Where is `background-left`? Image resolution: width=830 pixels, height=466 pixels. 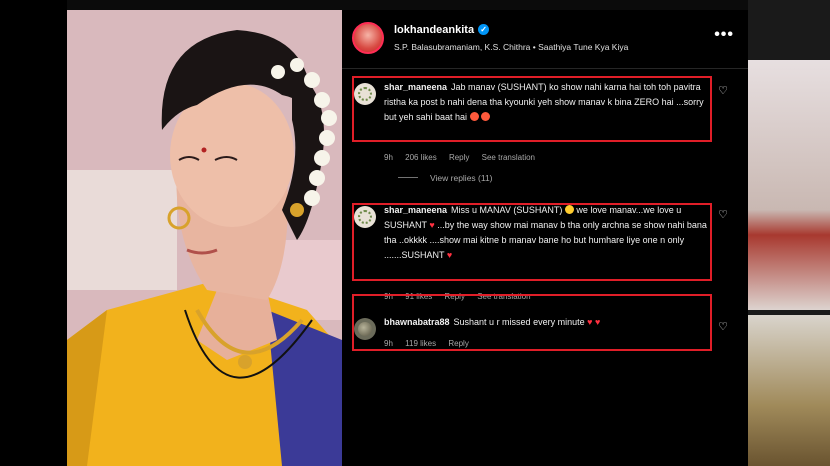
background-left is located at coordinates (33, 233).